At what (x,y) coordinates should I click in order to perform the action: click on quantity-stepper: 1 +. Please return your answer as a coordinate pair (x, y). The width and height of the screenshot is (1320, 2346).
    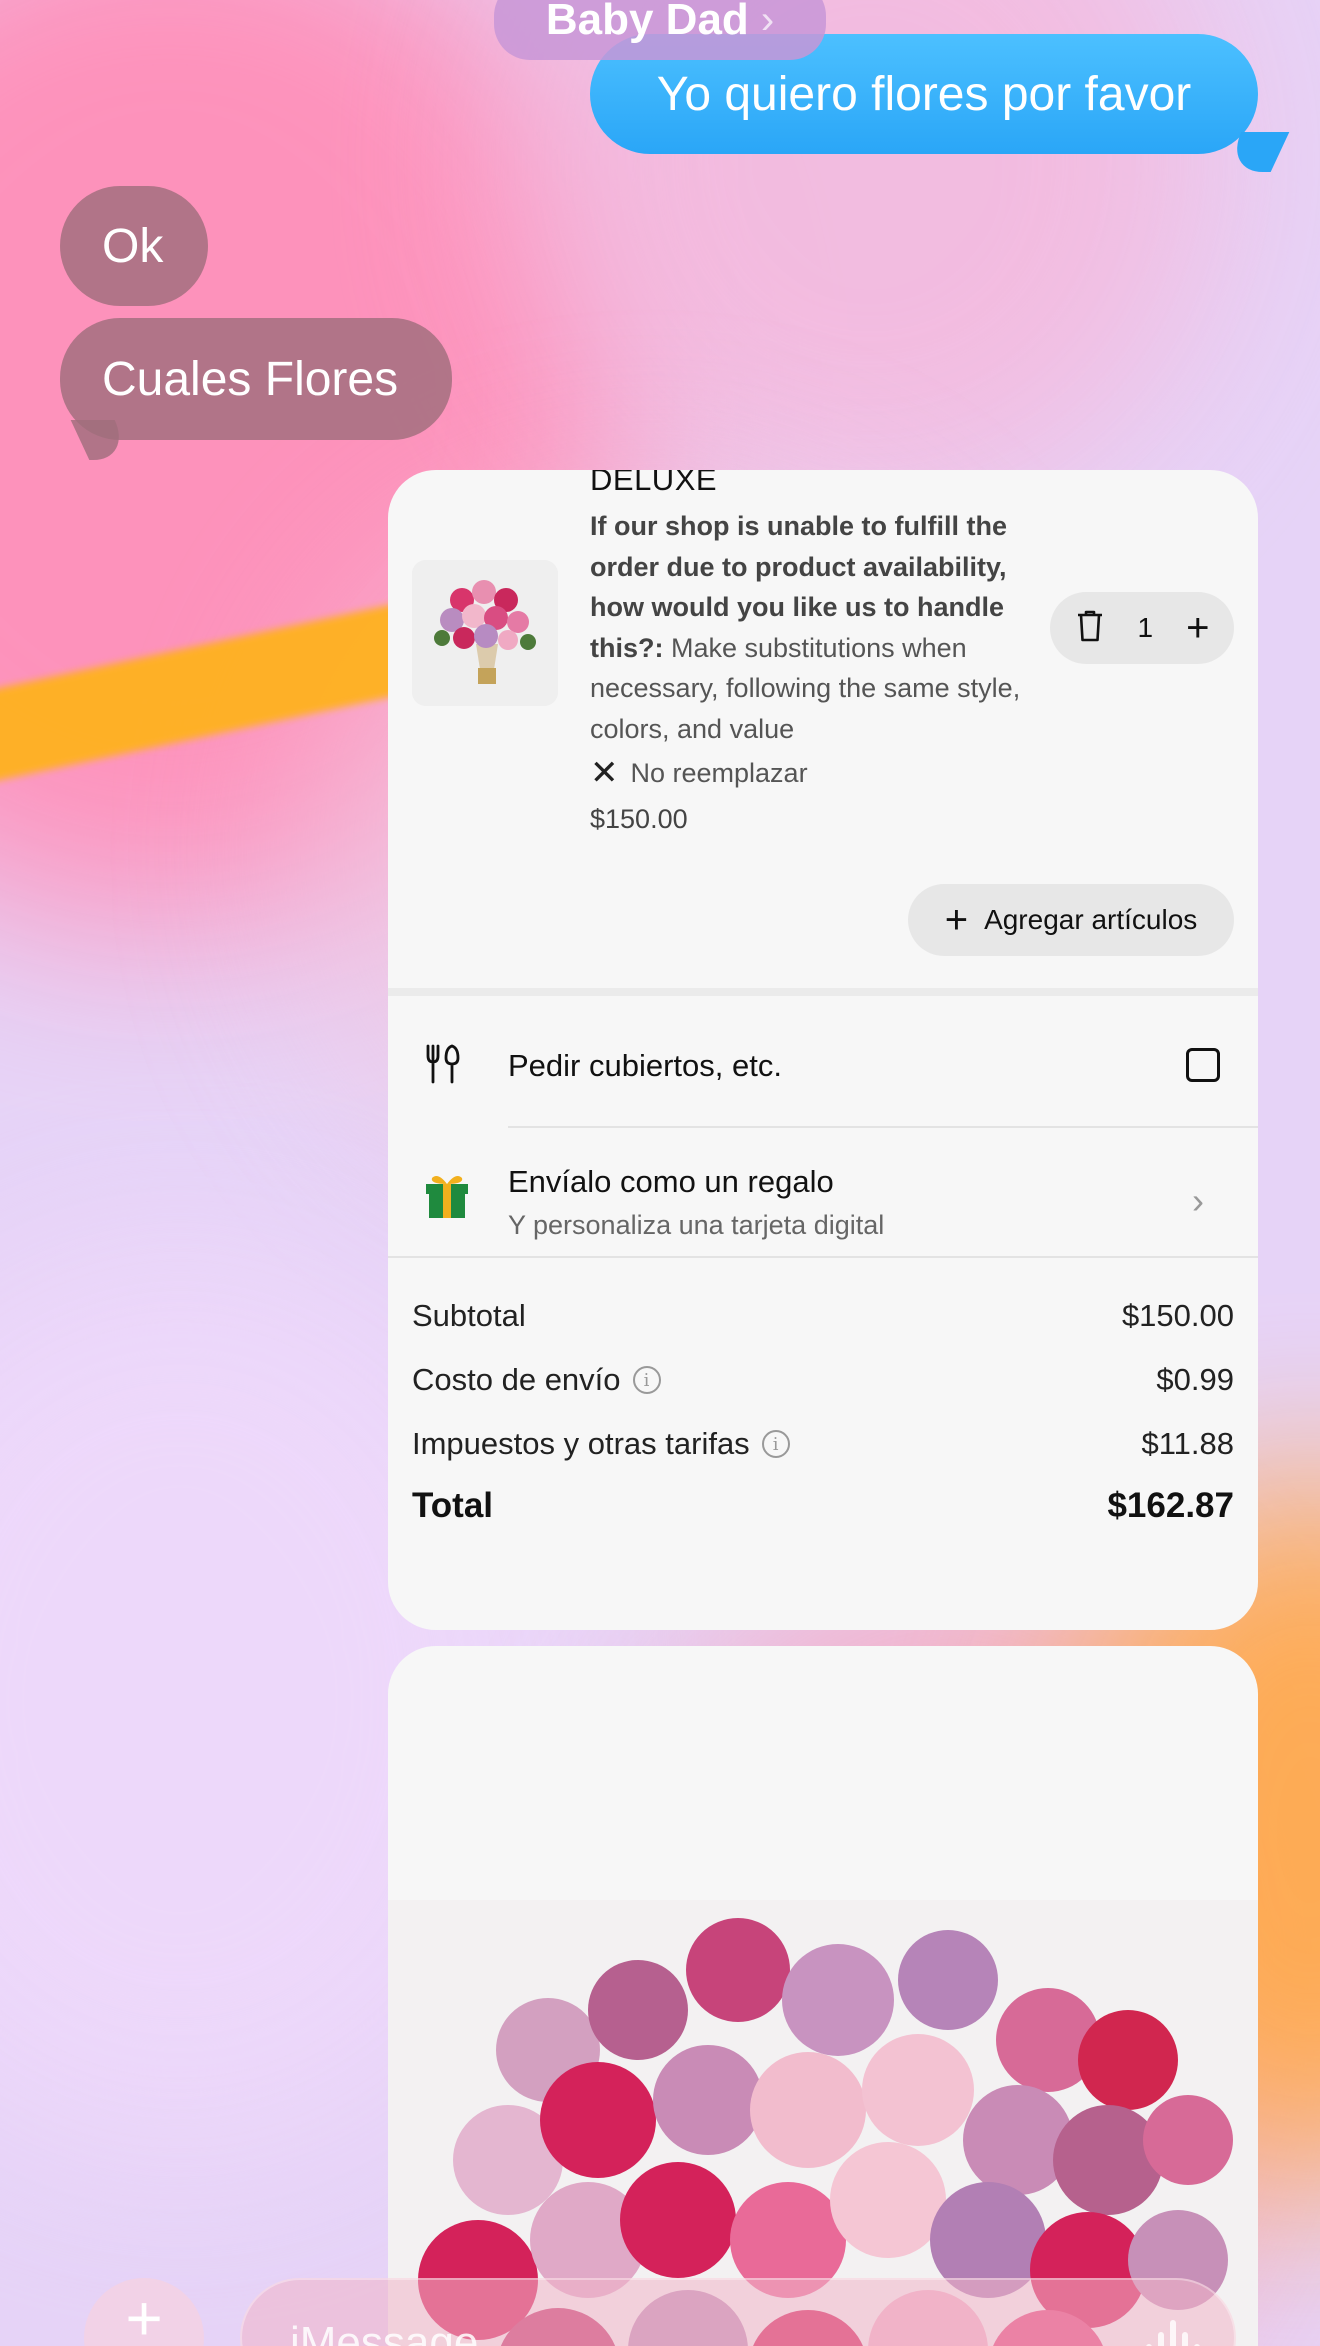
    Looking at the image, I should click on (1142, 628).